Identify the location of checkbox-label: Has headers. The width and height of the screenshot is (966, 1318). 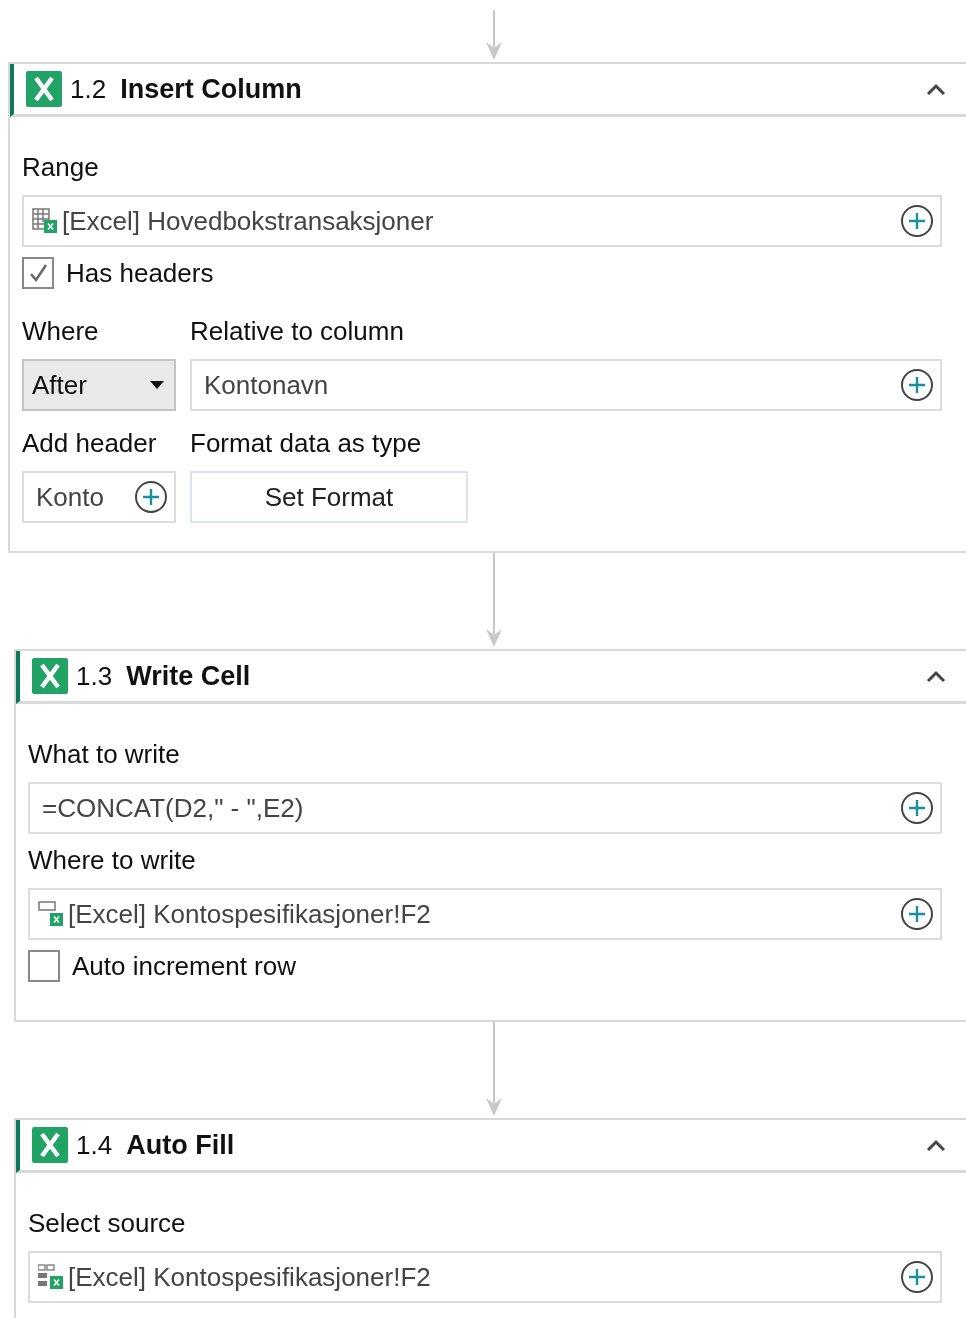
(140, 273).